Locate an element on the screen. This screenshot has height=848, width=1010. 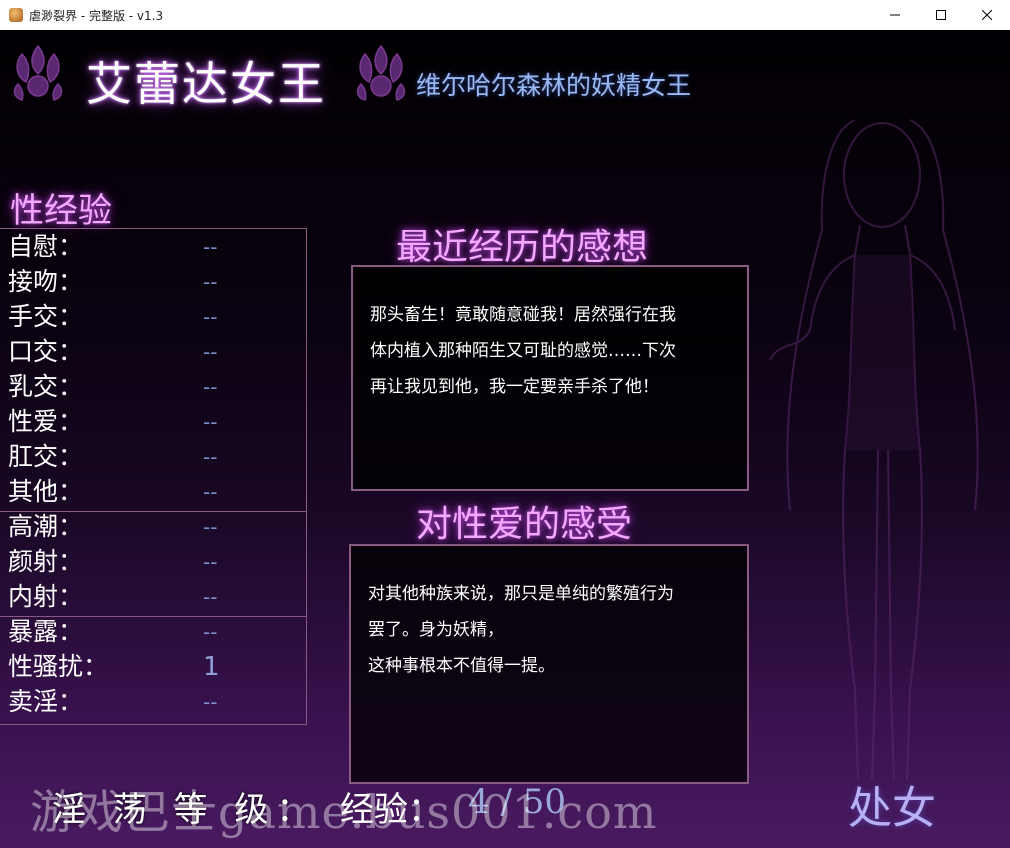
close-icon is located at coordinates (987, 15).